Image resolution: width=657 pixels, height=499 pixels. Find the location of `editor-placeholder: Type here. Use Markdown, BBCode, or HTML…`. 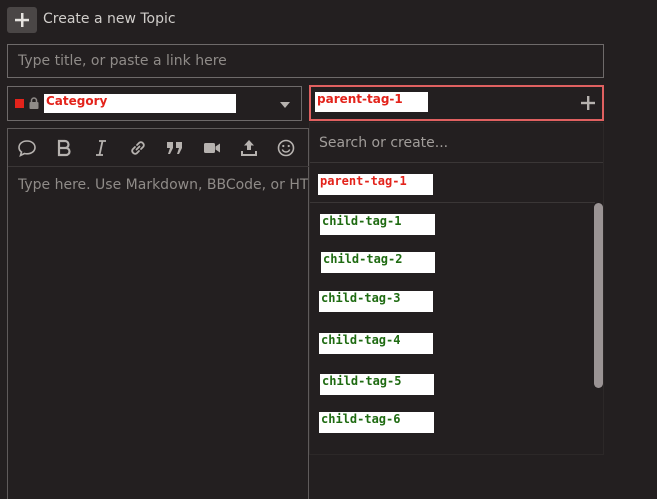

editor-placeholder: Type here. Use Markdown, BBCode, or HTML… is located at coordinates (163, 185).